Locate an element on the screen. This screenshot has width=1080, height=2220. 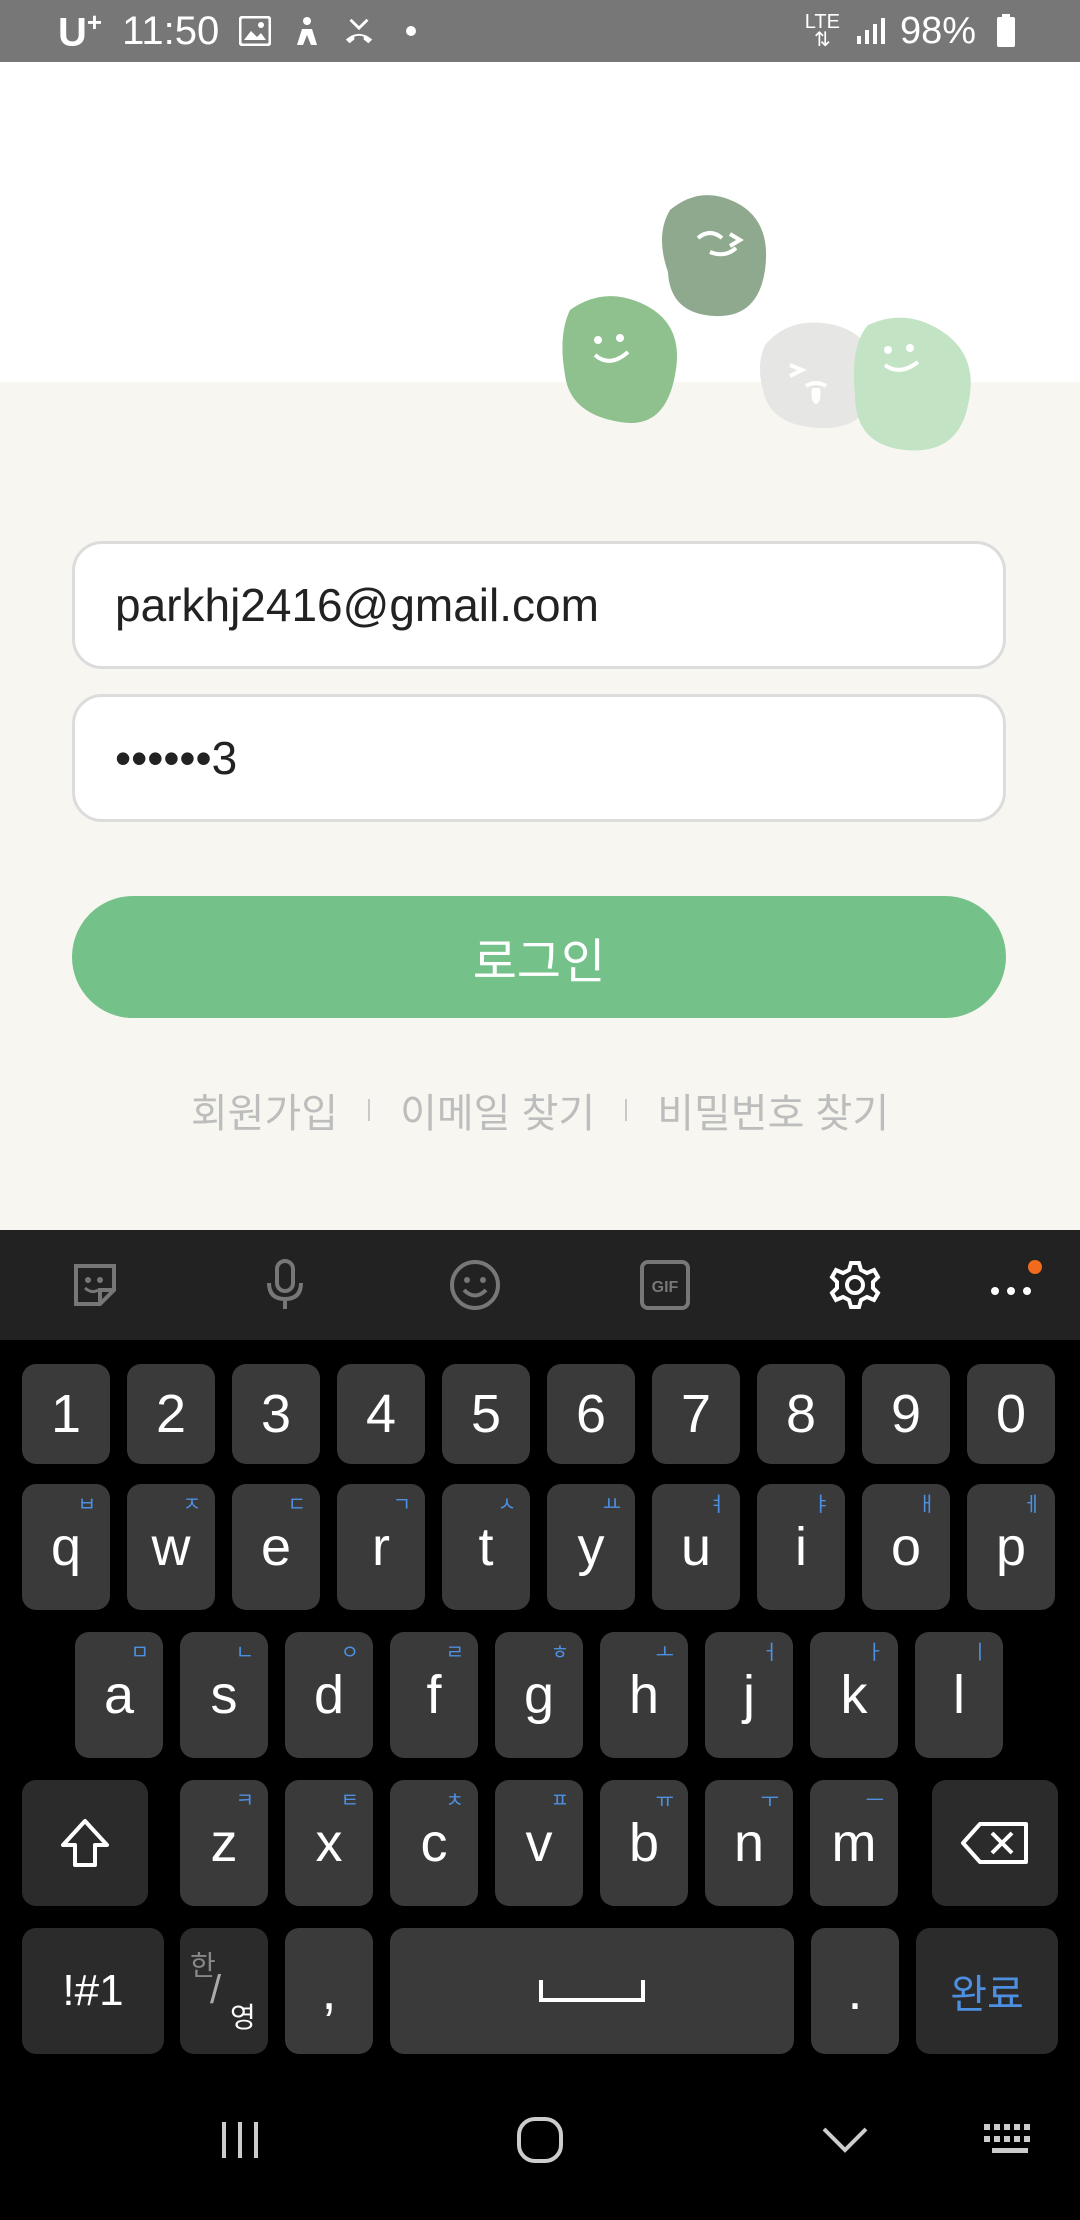
emoji-icon is located at coordinates (475, 1285).